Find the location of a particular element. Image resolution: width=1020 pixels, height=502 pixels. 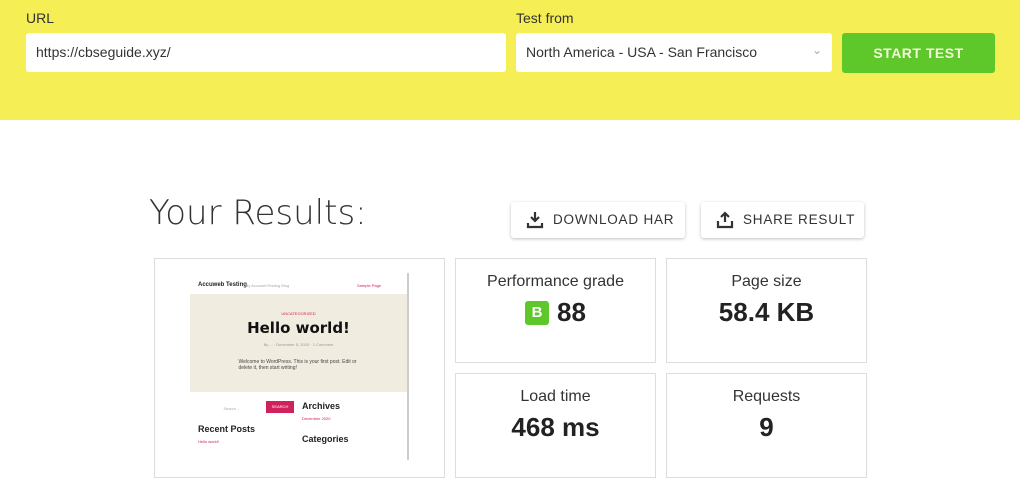

download-har-button: DOWNLOAD HAR is located at coordinates (598, 220).